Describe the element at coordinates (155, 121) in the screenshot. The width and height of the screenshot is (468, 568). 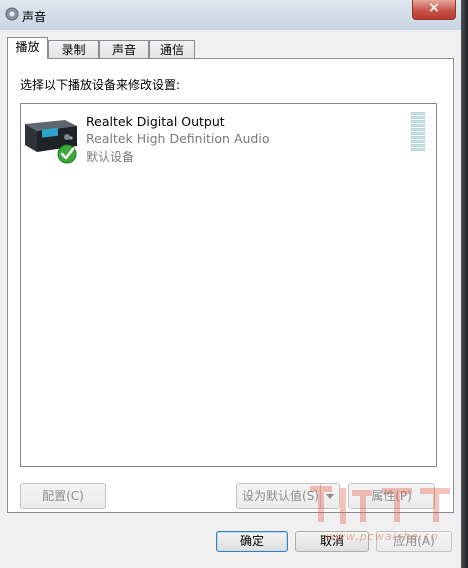
I see `device-name: Realtek Digital Output` at that location.